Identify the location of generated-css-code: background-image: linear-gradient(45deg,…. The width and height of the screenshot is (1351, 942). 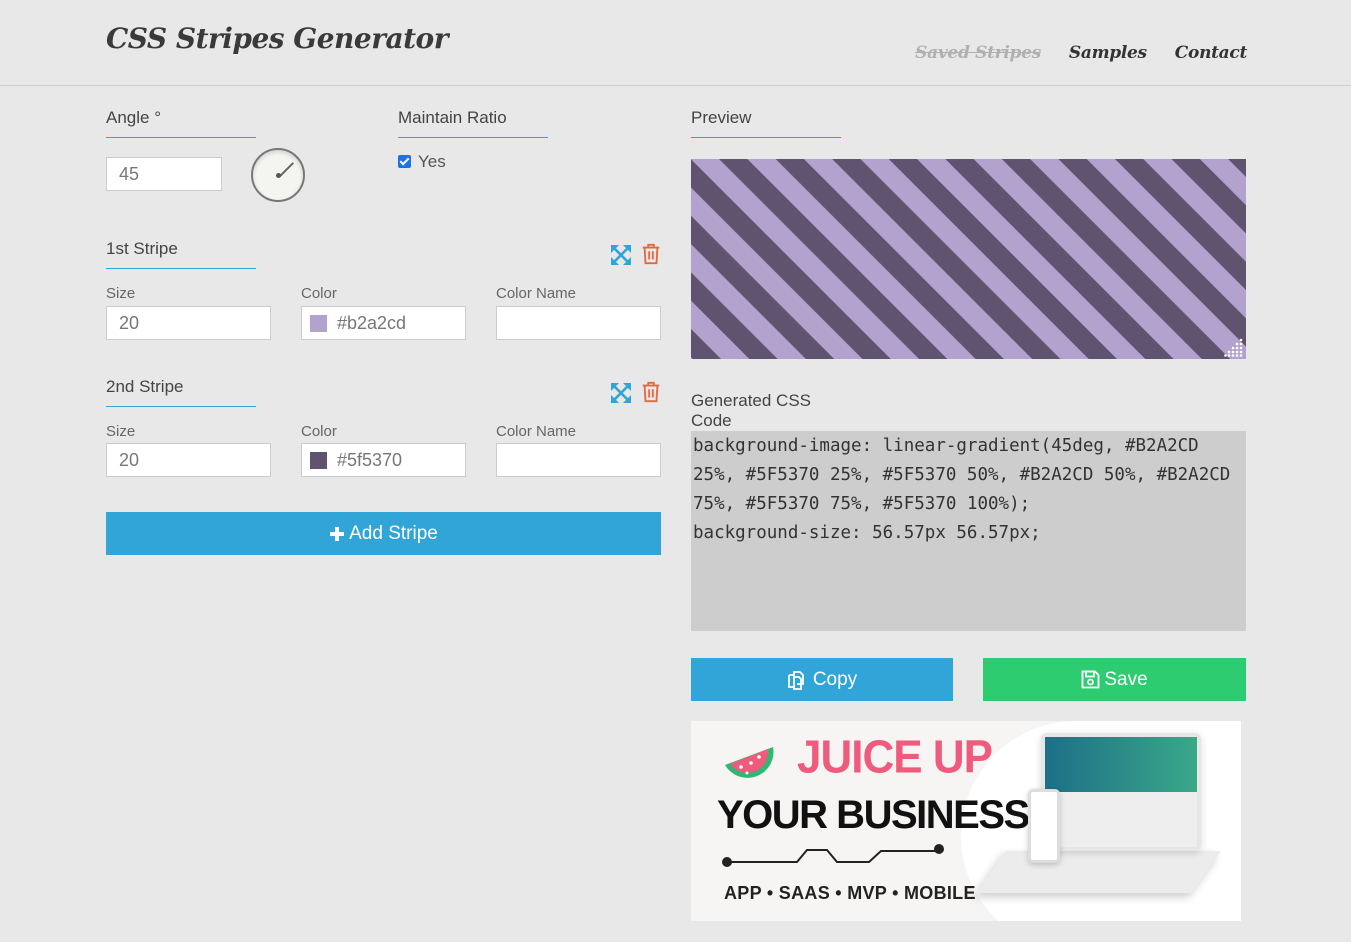
(968, 531).